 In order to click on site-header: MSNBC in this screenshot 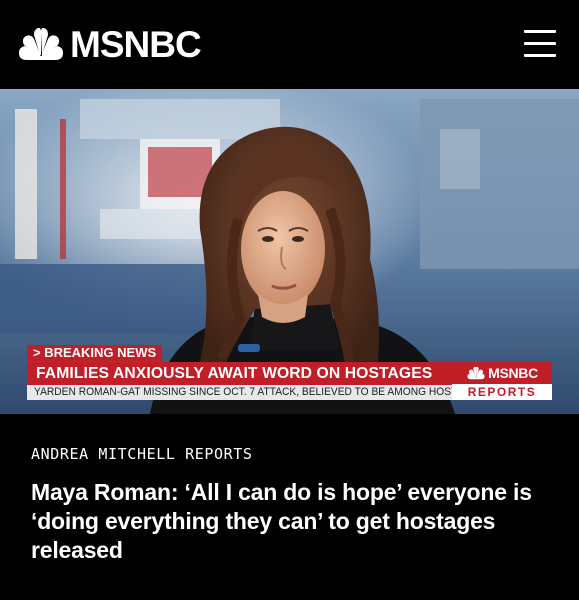, I will do `click(289, 44)`.